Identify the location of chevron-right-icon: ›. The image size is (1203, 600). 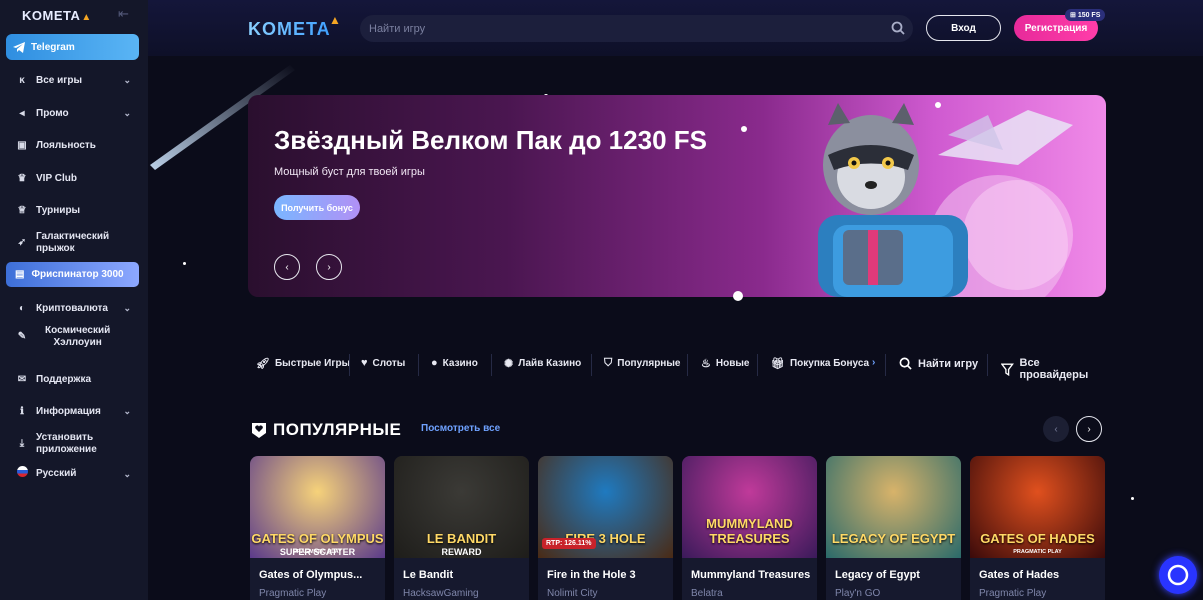
(874, 362).